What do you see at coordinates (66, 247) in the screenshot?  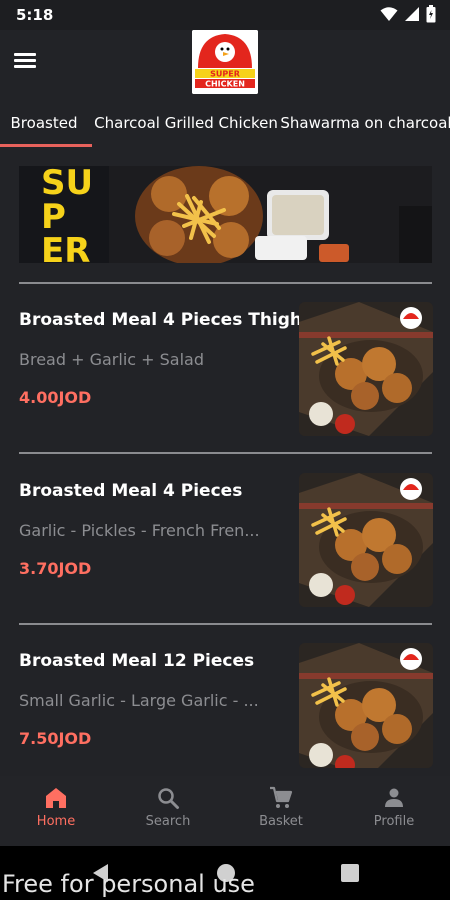 I see `banner-word-line: ER` at bounding box center [66, 247].